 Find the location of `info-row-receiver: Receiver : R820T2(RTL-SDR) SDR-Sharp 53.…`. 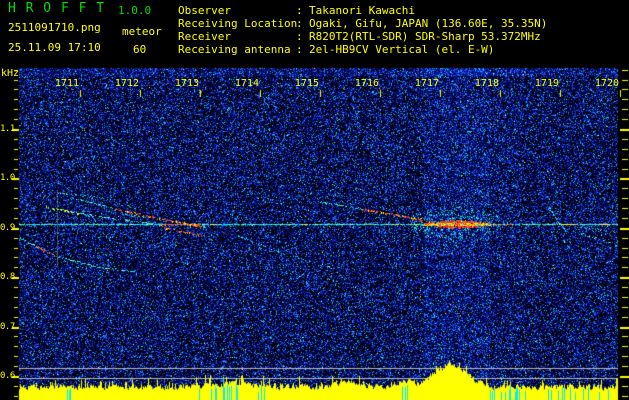

info-row-receiver: Receiver : R820T2(RTL-SDR) SDR-Sharp 53.… is located at coordinates (362, 36).